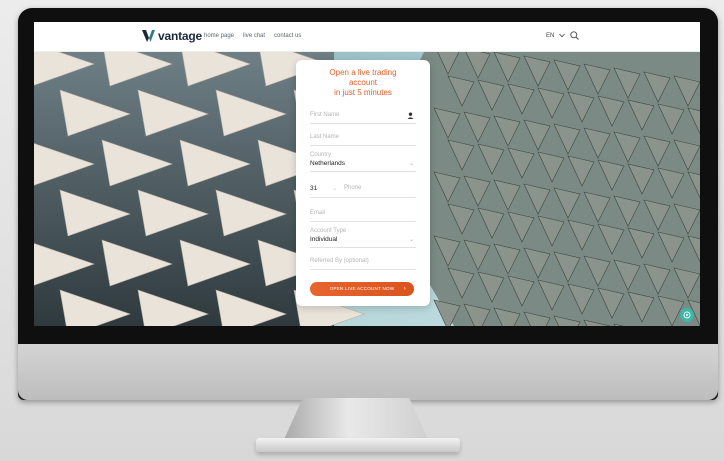  I want to click on referred-by-field: Referred By (optional), so click(363, 263).